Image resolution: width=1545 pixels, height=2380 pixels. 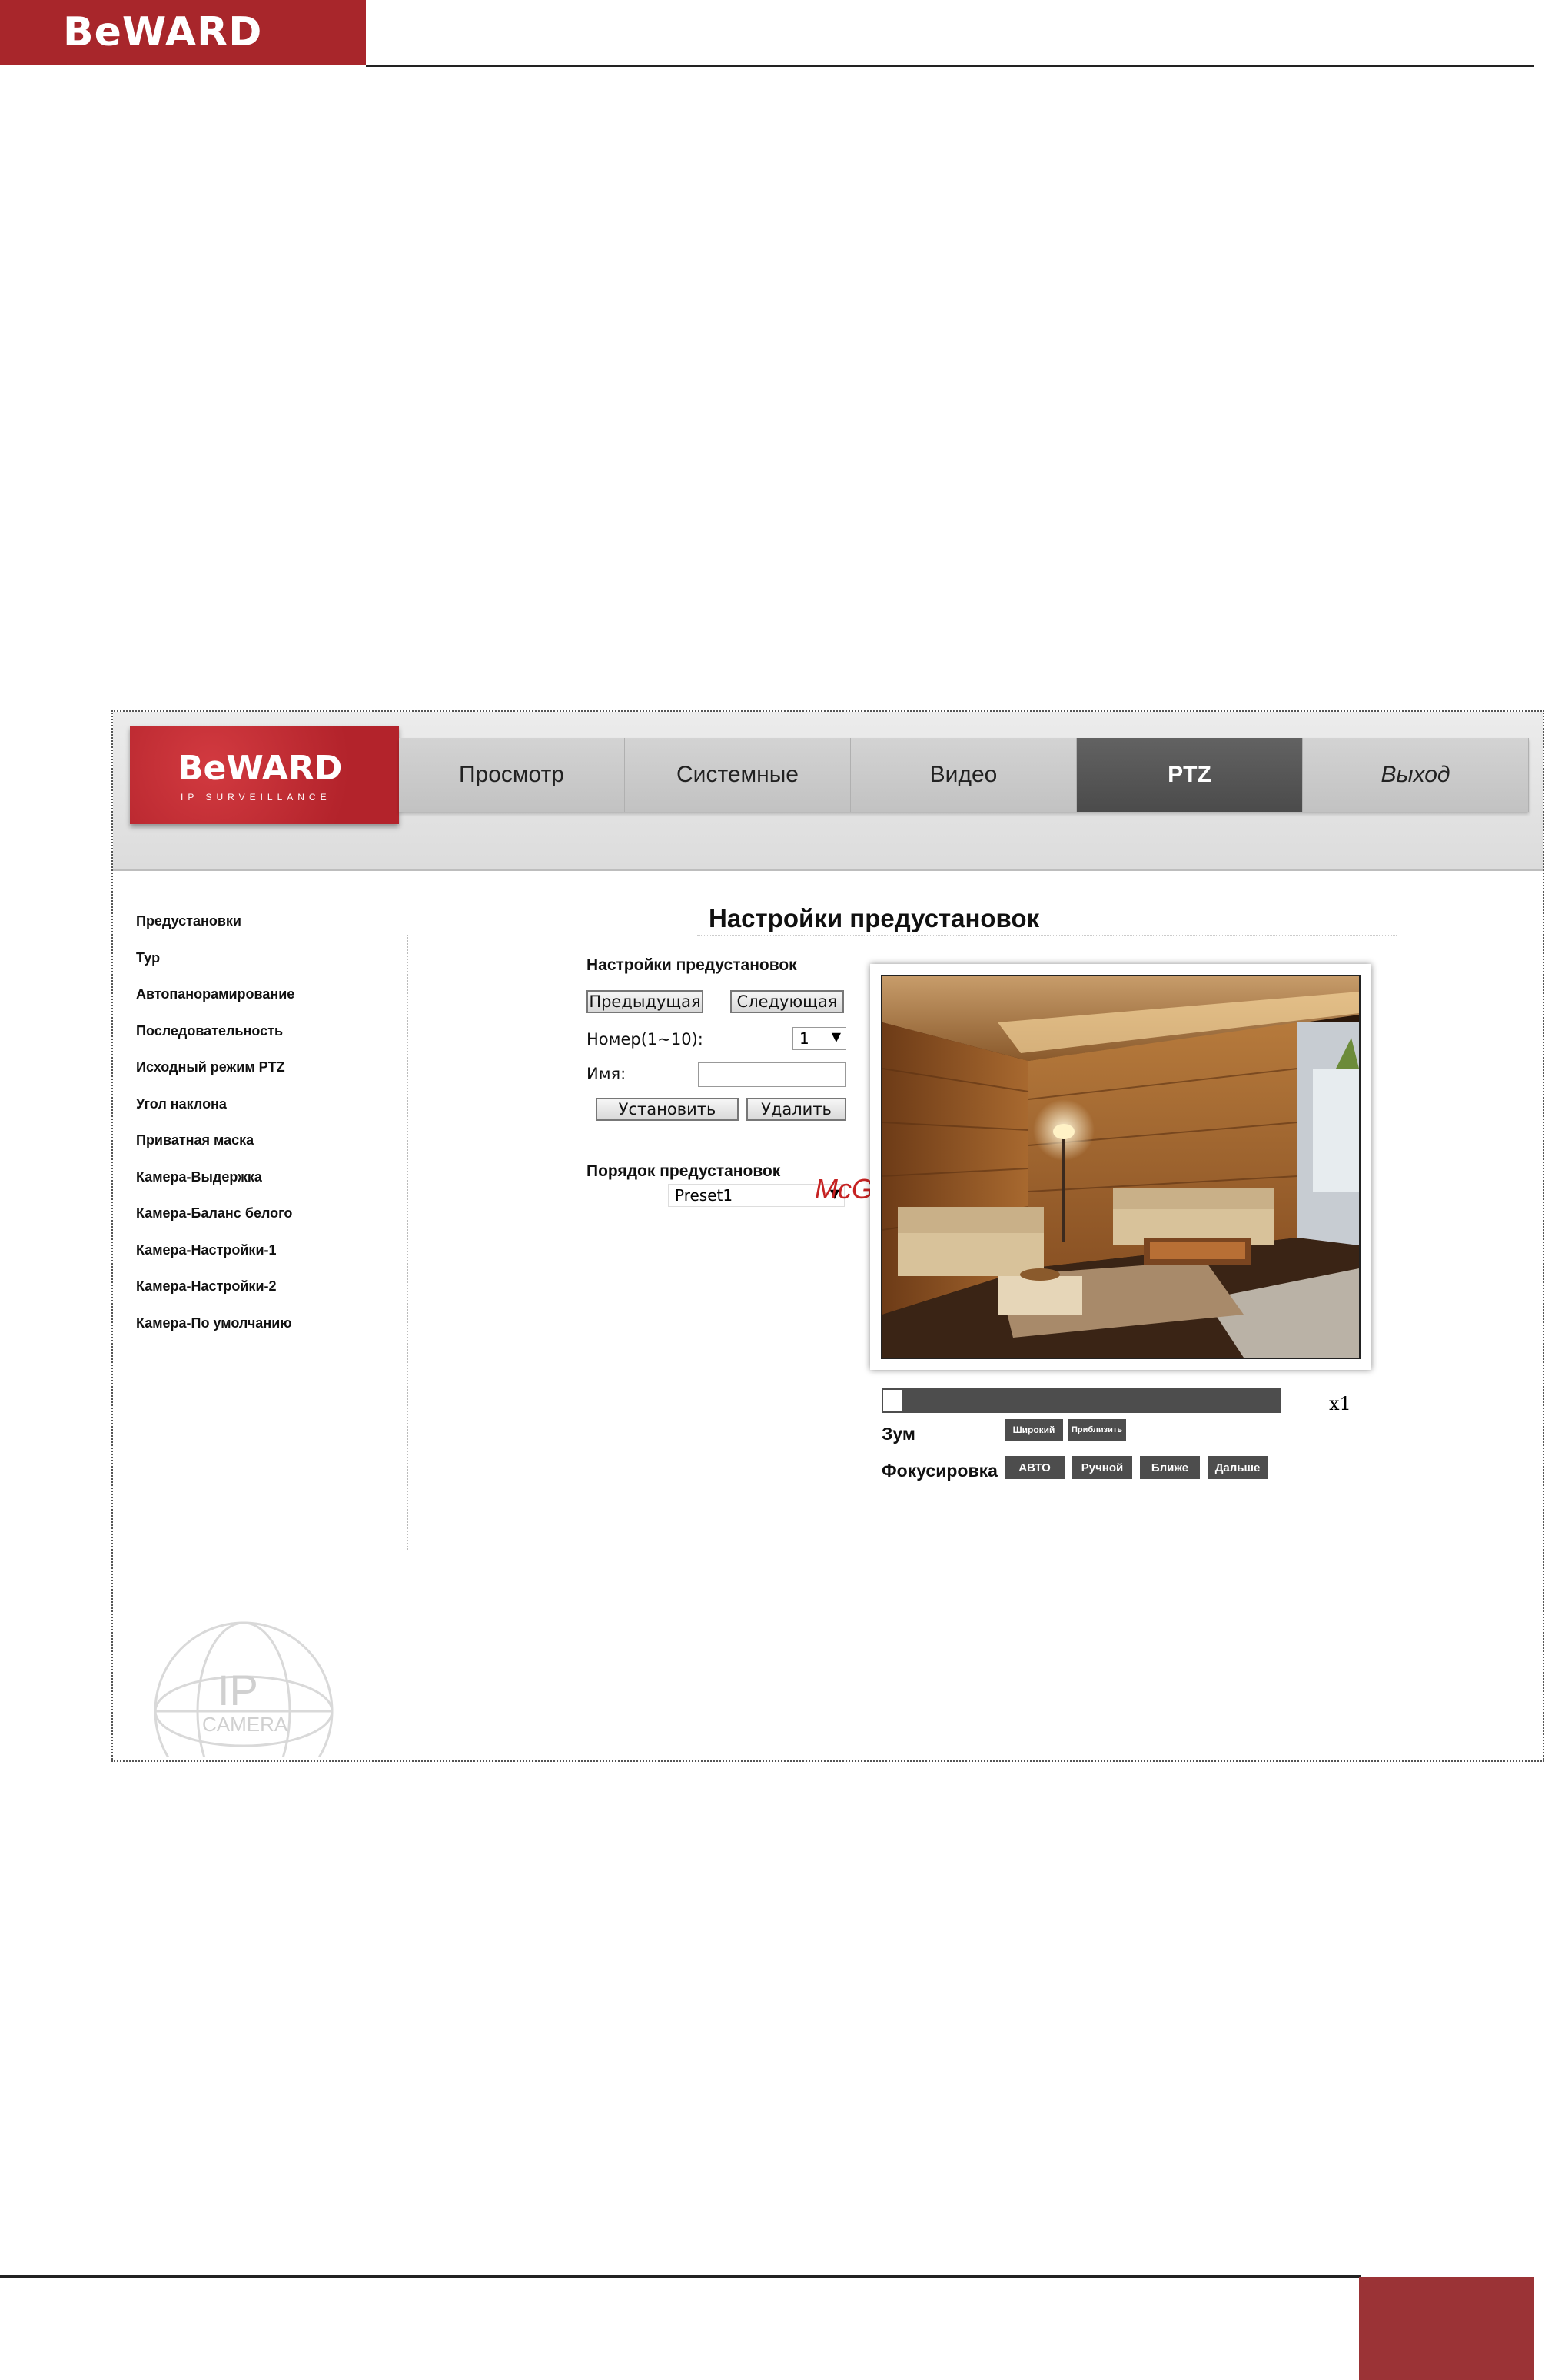 What do you see at coordinates (1340, 1403) in the screenshot?
I see `zoom-level-readout: x1` at bounding box center [1340, 1403].